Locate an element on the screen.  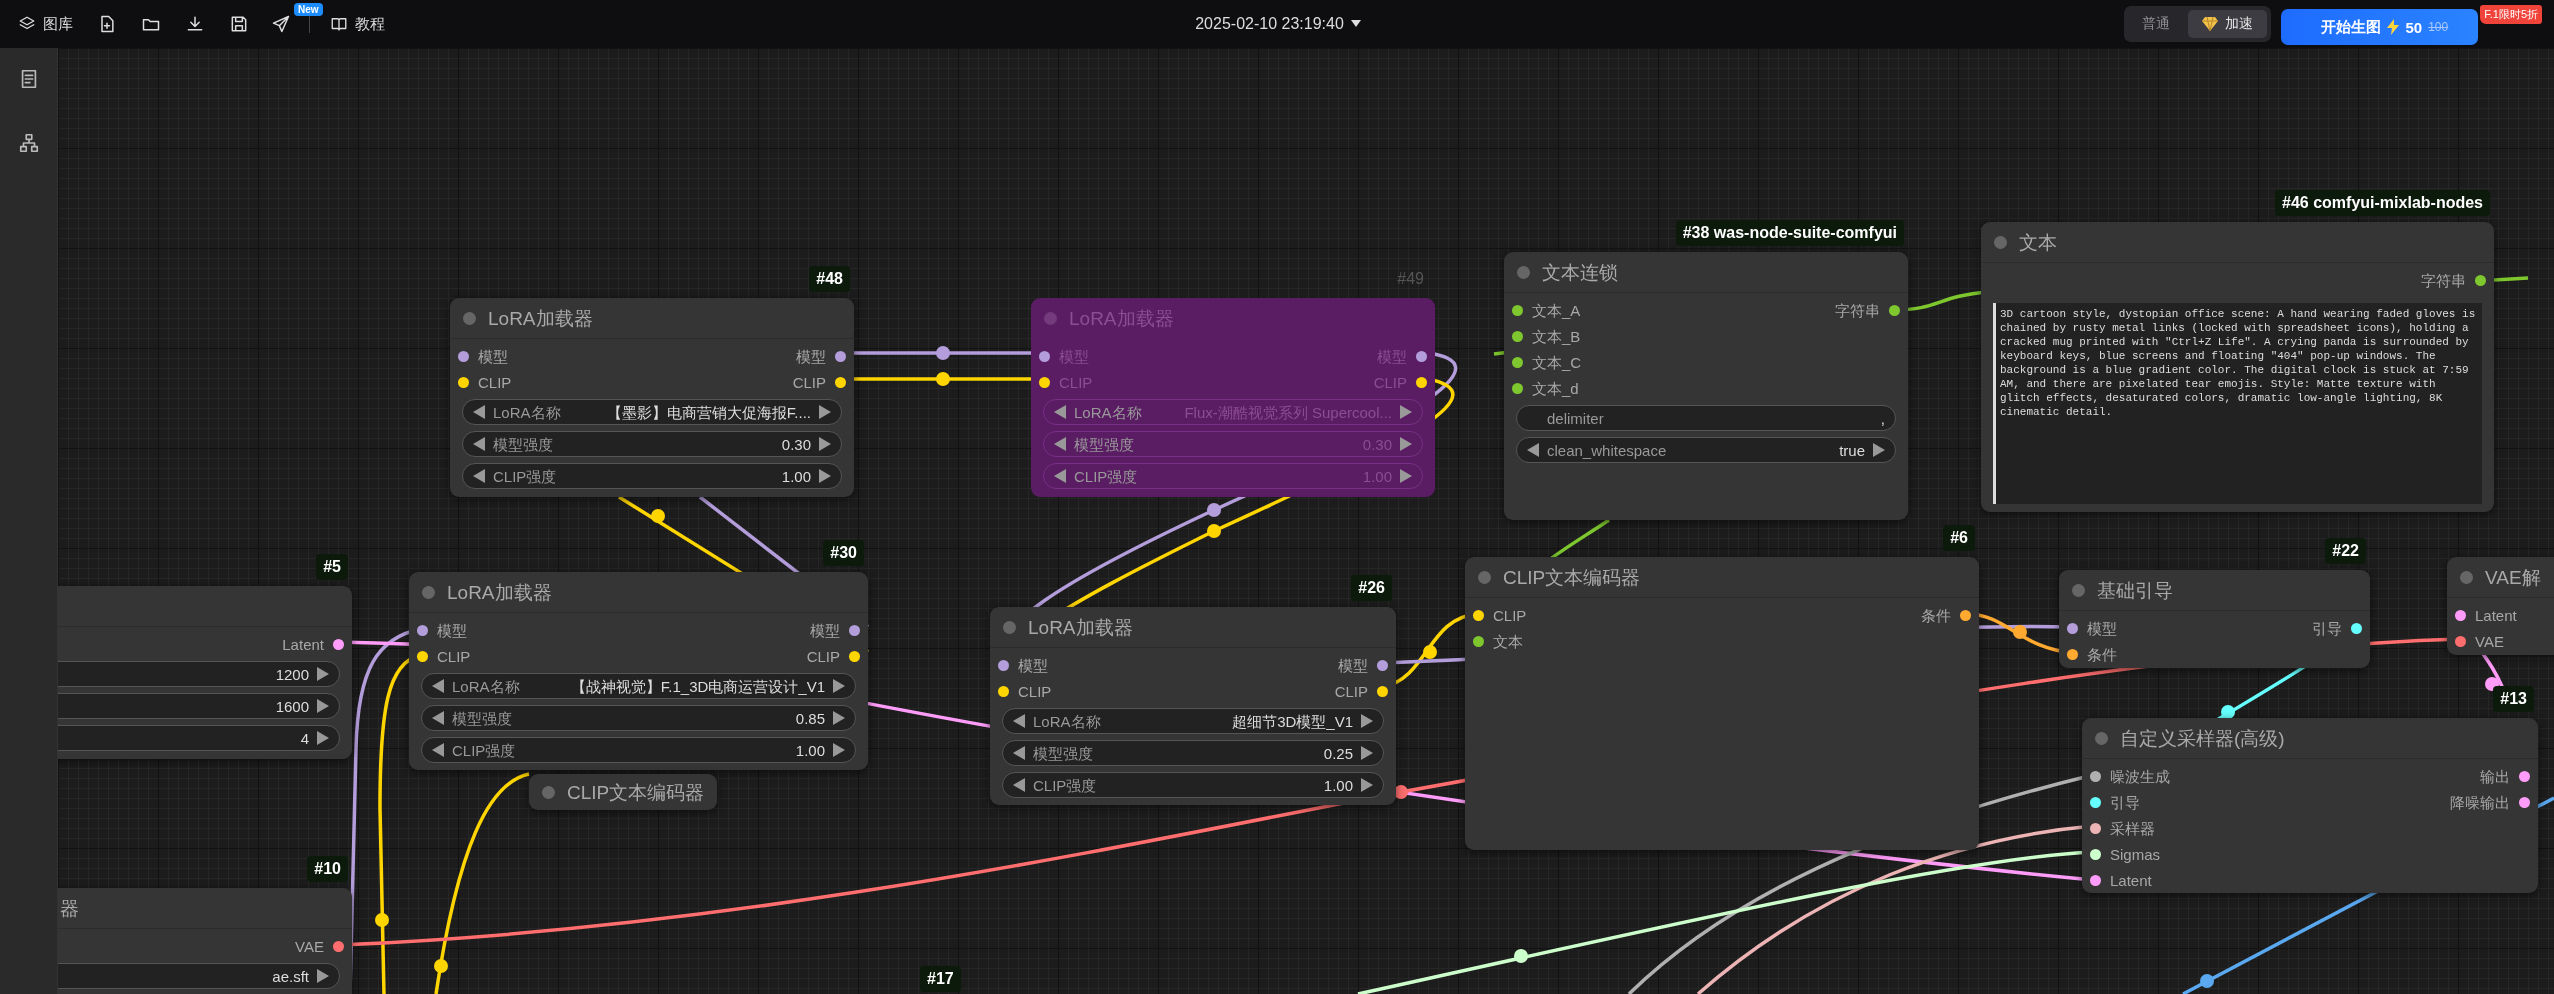
prompt-textarea: 3D cartoon style, dystopian office scene: A hand wearing faded gloves is chained by rusty metal links (locked with spreadsheet icons), holding a cracked mug printed with "Ctrl+Z Life". A crying panda is surrounded by keyboard keys, blue screens and floating "404" pop-up windows. The background is a blue gradient color. The digital clock is stuck at 7:59 AM, and there are pixelated tear emojis. Style: Matte texture with glitch effects, desaturated colors, dramatic low-angle lighting, 8K cinematic detail. is located at coordinates (2237, 403).